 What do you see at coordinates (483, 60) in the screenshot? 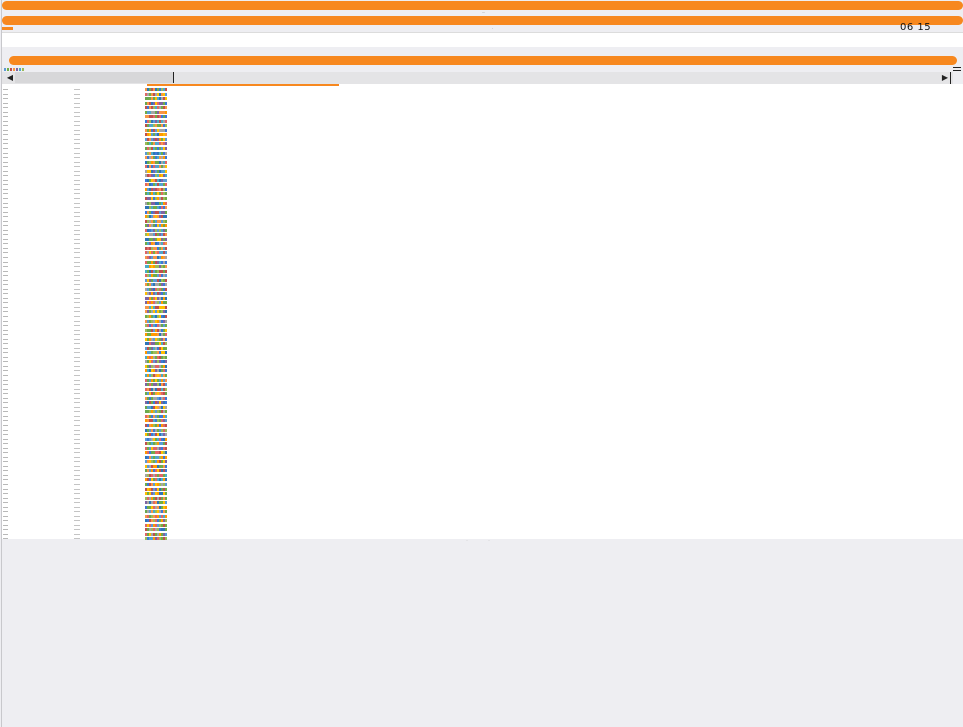
I see `filter-bar` at bounding box center [483, 60].